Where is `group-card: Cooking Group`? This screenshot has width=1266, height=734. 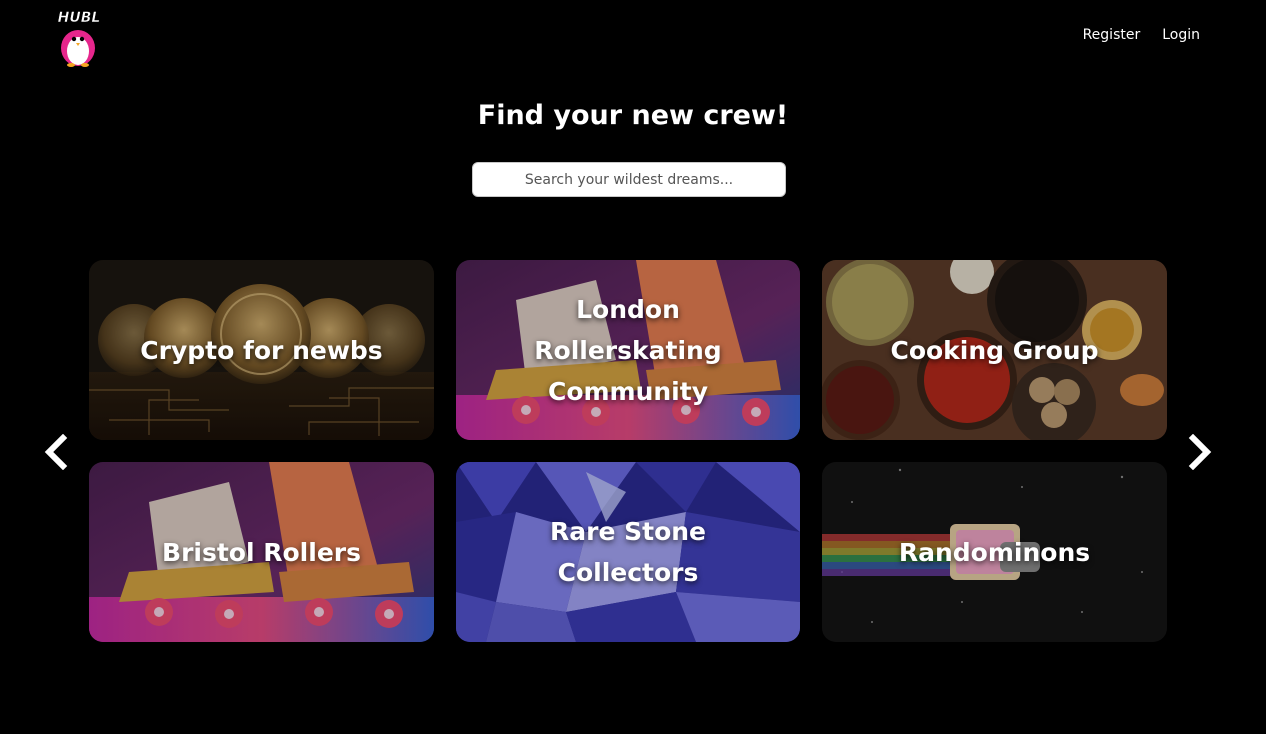
group-card: Cooking Group is located at coordinates (994, 350).